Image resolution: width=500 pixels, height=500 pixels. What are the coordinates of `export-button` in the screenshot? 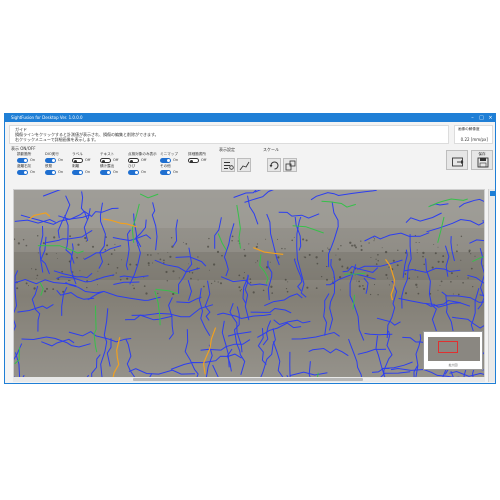 It's located at (457, 160).